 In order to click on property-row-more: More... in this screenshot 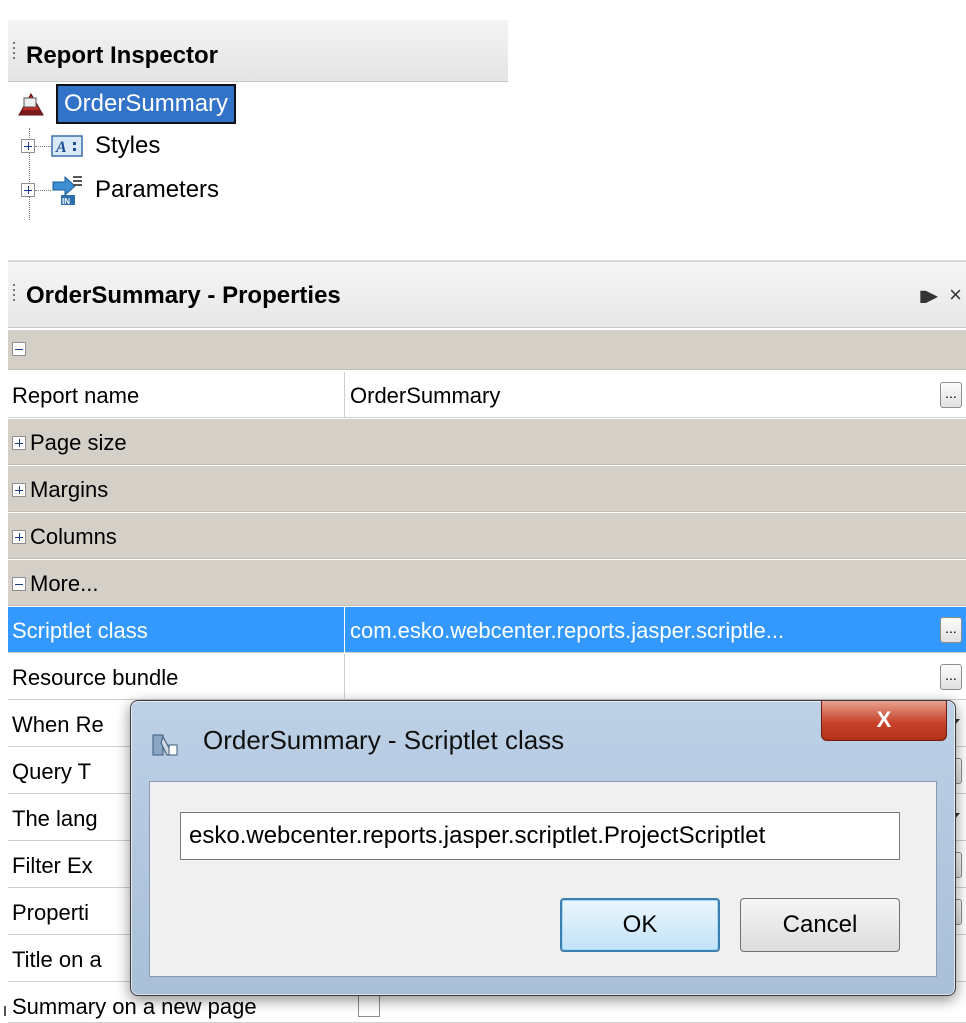, I will do `click(487, 583)`.